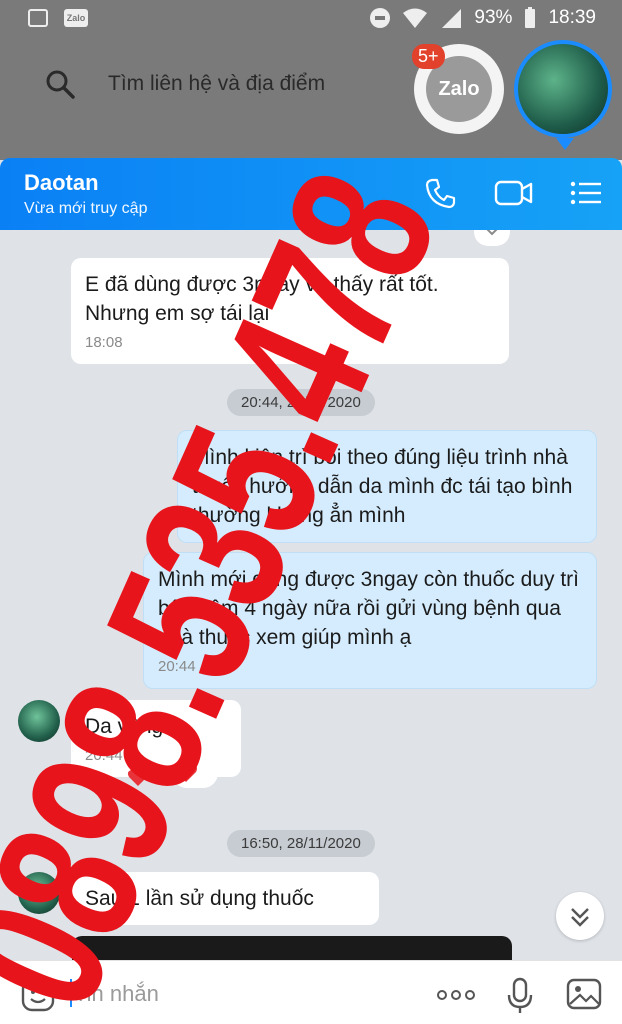 This screenshot has width=622, height=1024. I want to click on message-composer: Tin nhắn, so click(311, 992).